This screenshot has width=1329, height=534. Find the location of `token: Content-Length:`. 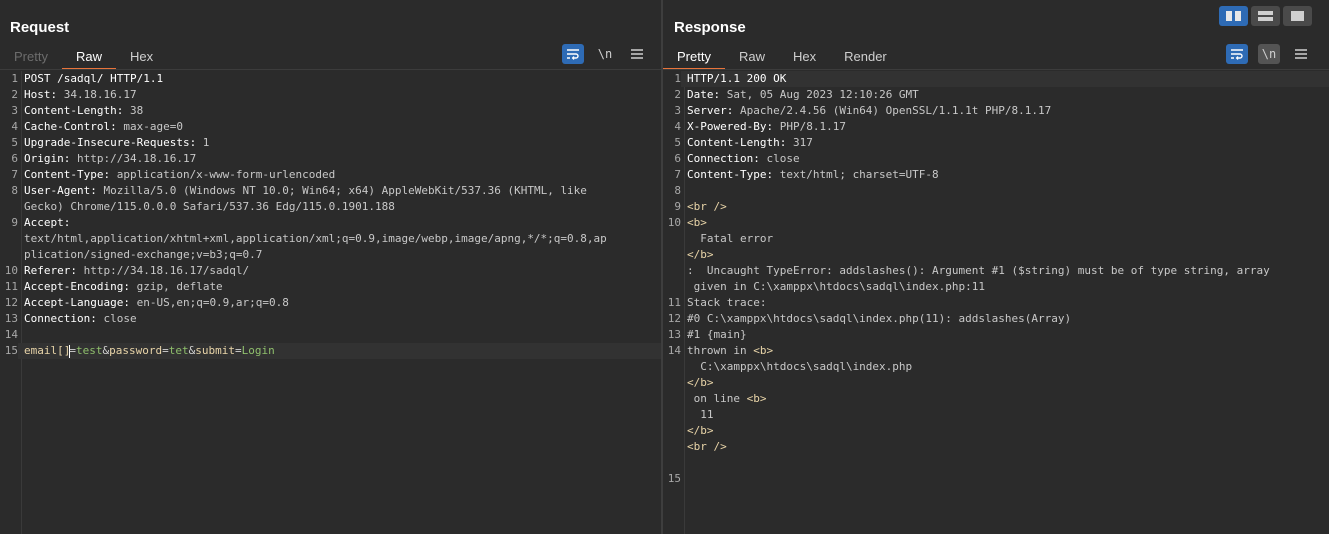

token: Content-Length: is located at coordinates (737, 142).